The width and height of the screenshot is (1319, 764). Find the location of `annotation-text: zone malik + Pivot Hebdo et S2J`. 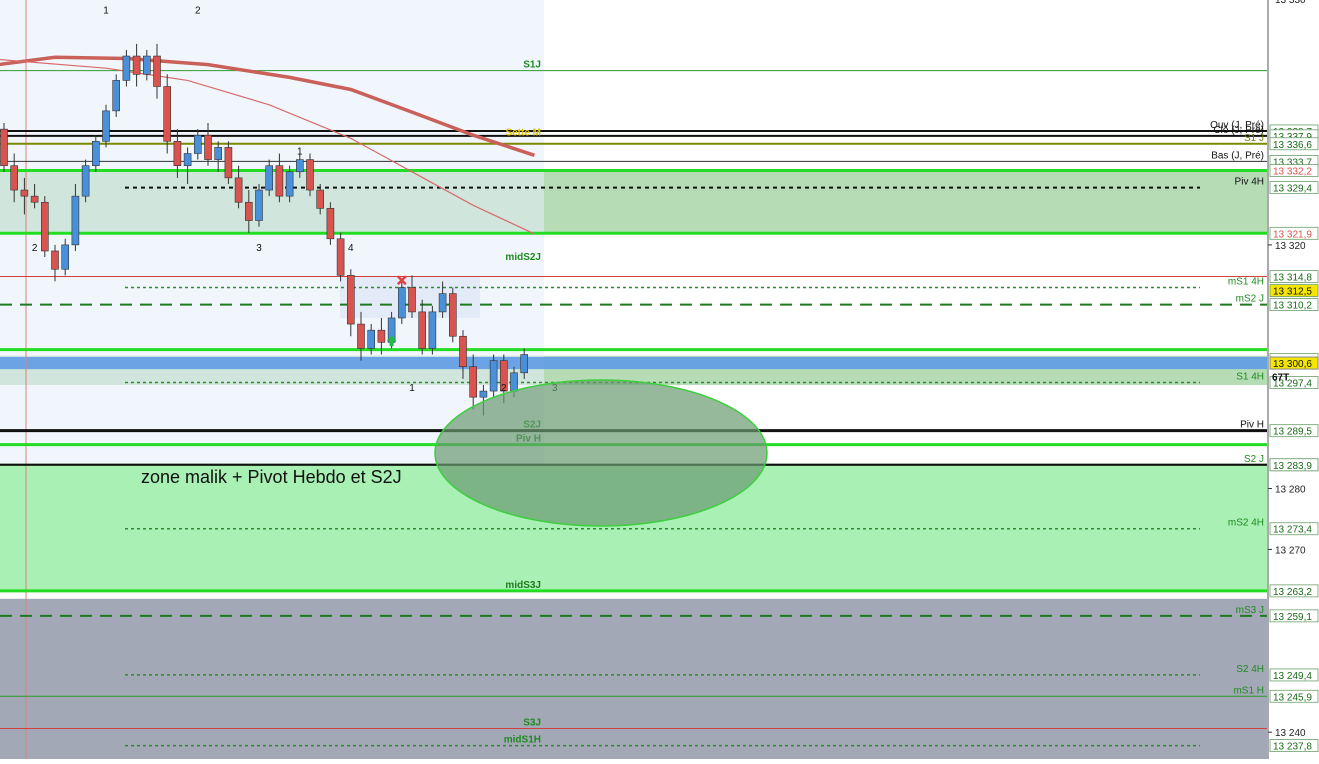

annotation-text: zone malik + Pivot Hebdo et S2J is located at coordinates (271, 477).